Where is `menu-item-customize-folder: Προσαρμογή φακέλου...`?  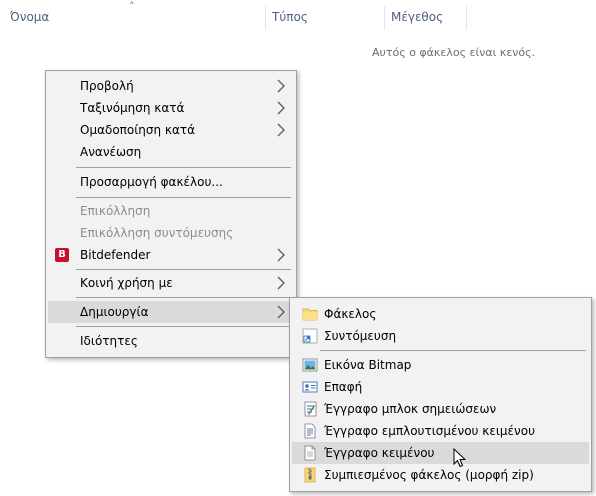 menu-item-customize-folder: Προσαρμογή φακέλου... is located at coordinates (171, 182).